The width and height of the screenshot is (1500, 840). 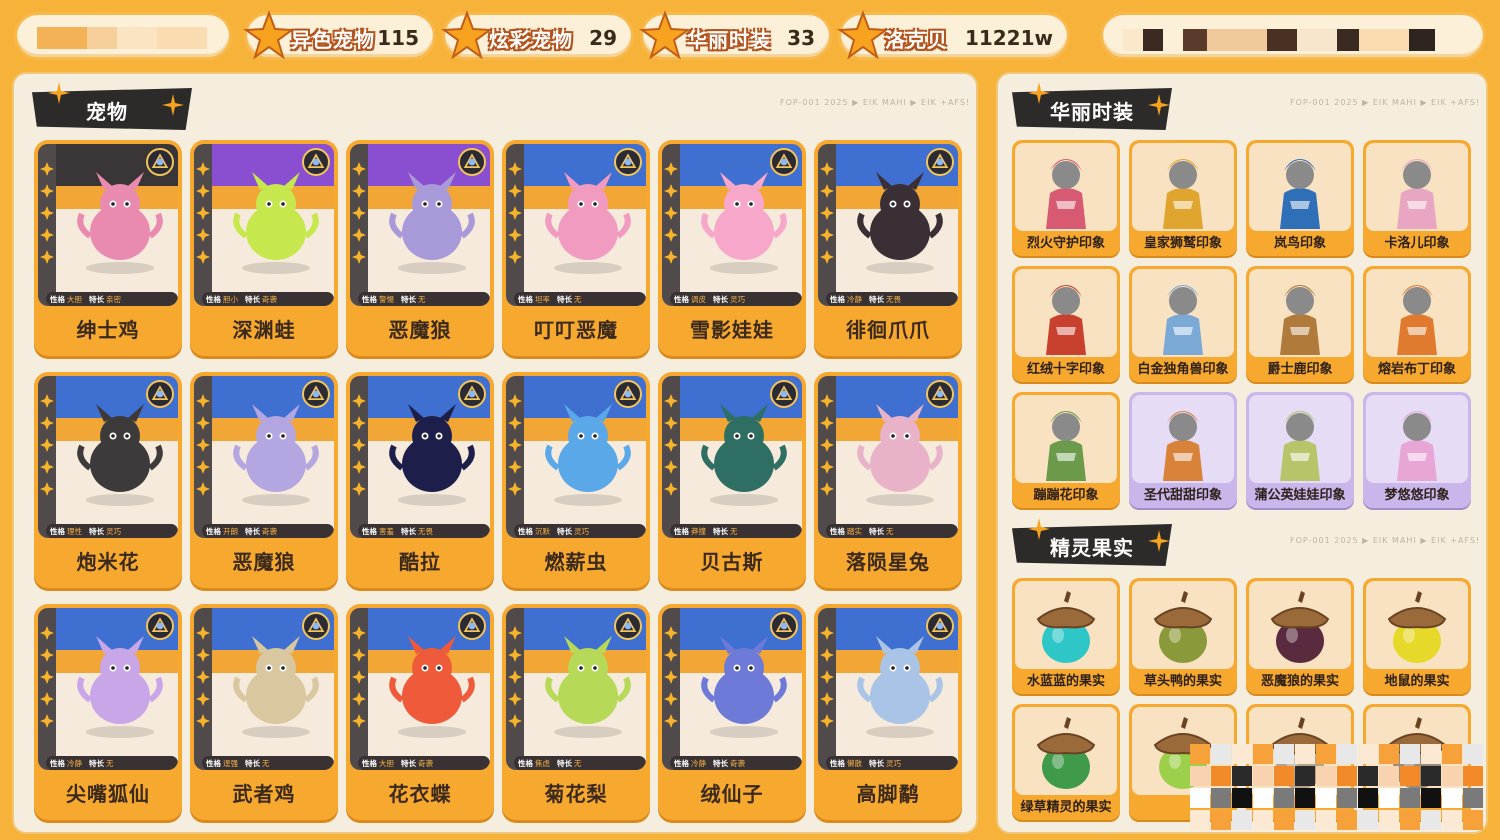 I want to click on pet-card: 性格 冷静 特长 无 尖嘴狐仙, so click(x=108, y=712).